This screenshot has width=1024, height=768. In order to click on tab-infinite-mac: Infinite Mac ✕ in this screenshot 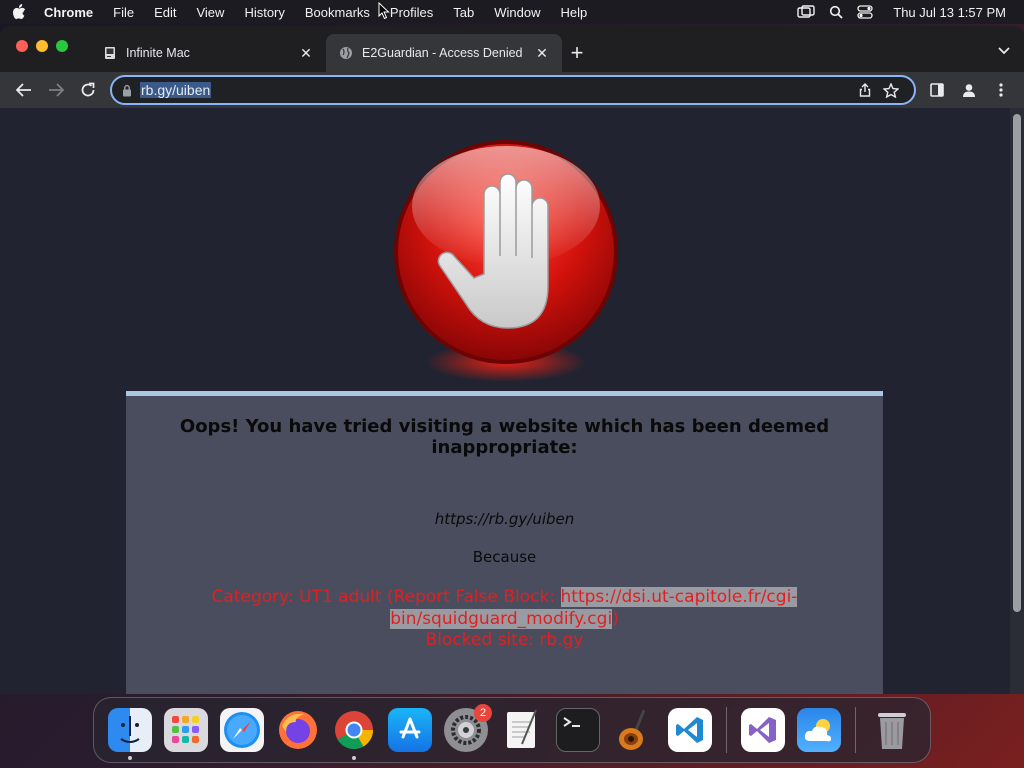, I will do `click(208, 53)`.